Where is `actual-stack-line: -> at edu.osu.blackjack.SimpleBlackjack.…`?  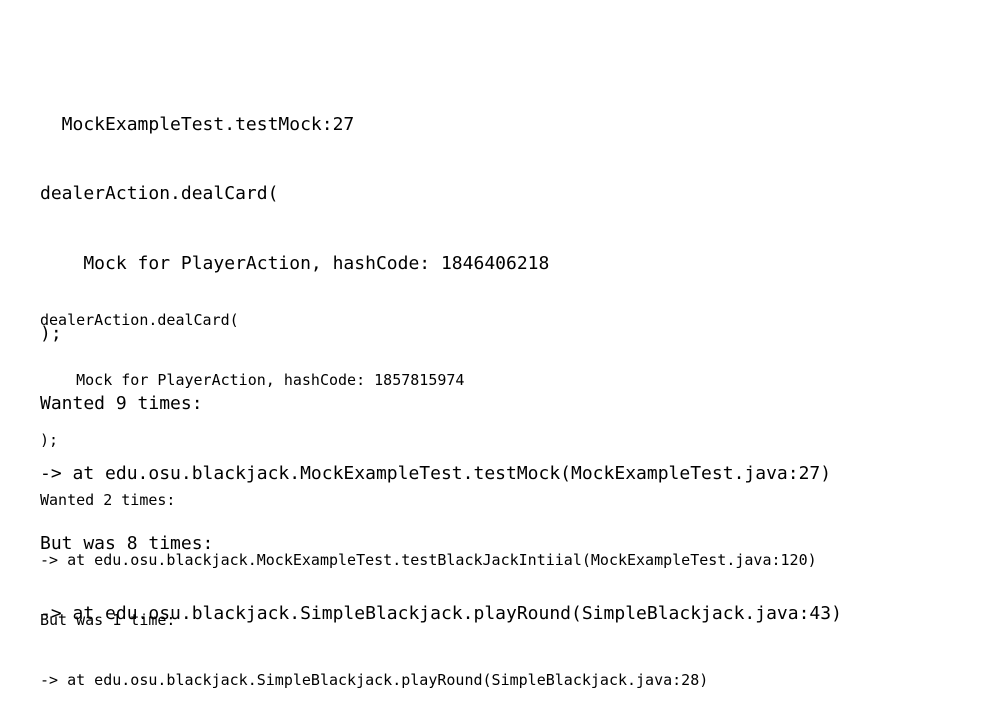
actual-stack-line: -> at edu.osu.blackjack.SimpleBlackjack.… is located at coordinates (374, 680).